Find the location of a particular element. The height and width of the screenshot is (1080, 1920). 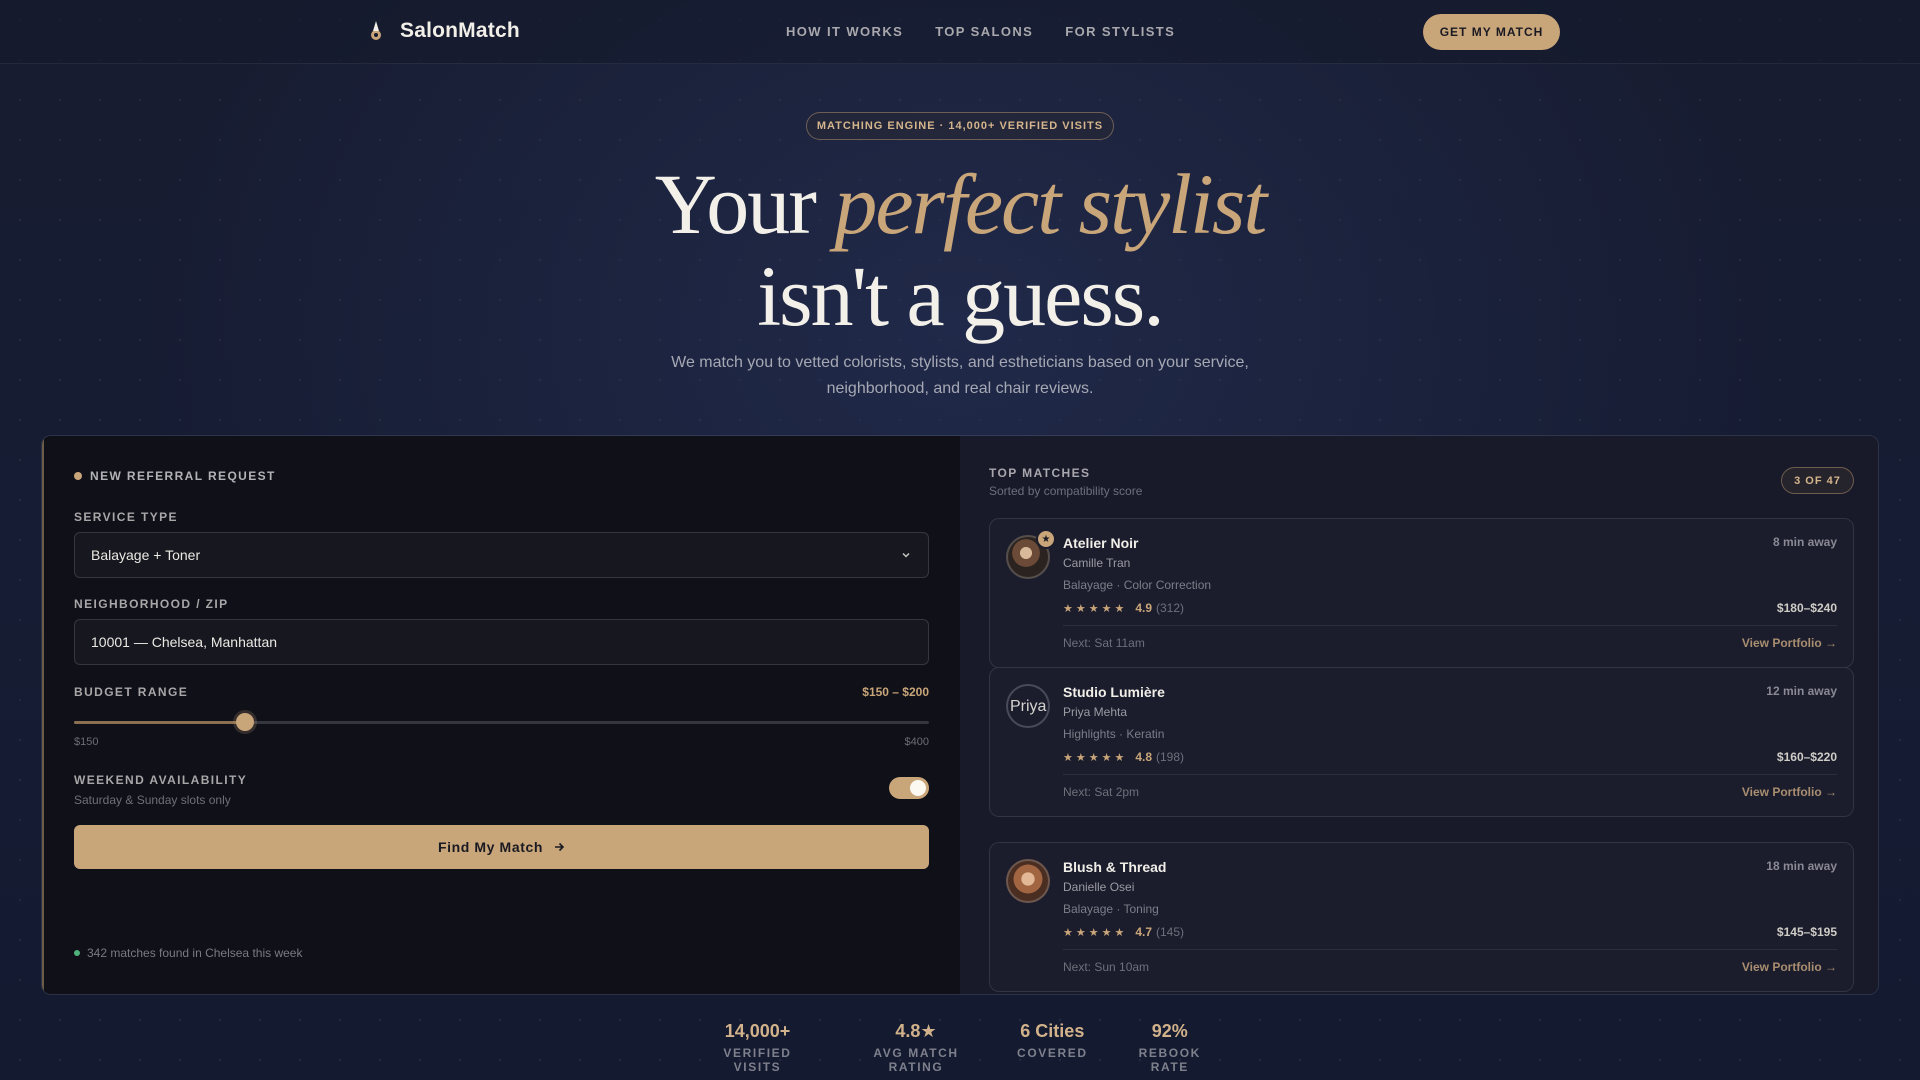

nav-link-top-salons: TOP SALONS is located at coordinates (984, 31).